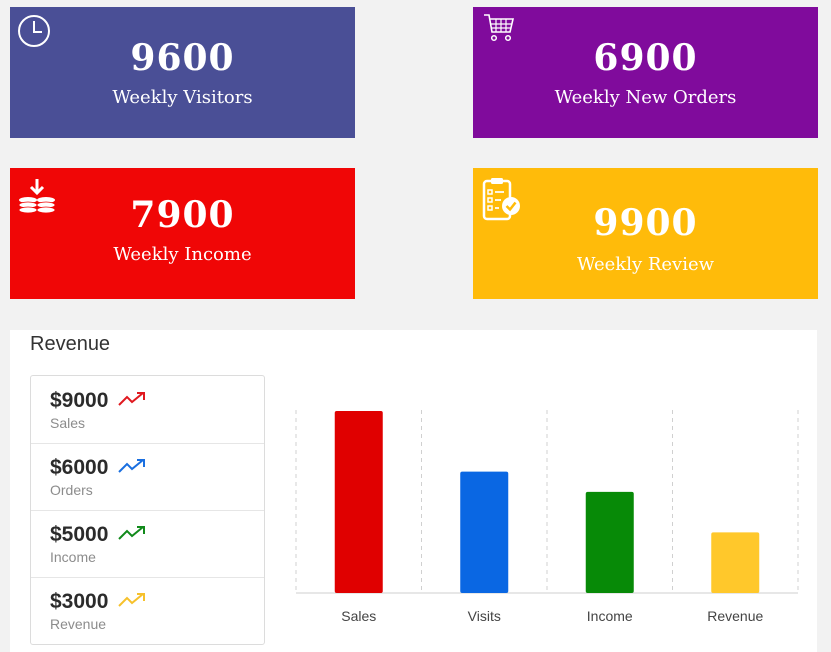 The image size is (831, 652). Describe the element at coordinates (182, 58) in the screenshot. I see `visitors-value: 9600` at that location.